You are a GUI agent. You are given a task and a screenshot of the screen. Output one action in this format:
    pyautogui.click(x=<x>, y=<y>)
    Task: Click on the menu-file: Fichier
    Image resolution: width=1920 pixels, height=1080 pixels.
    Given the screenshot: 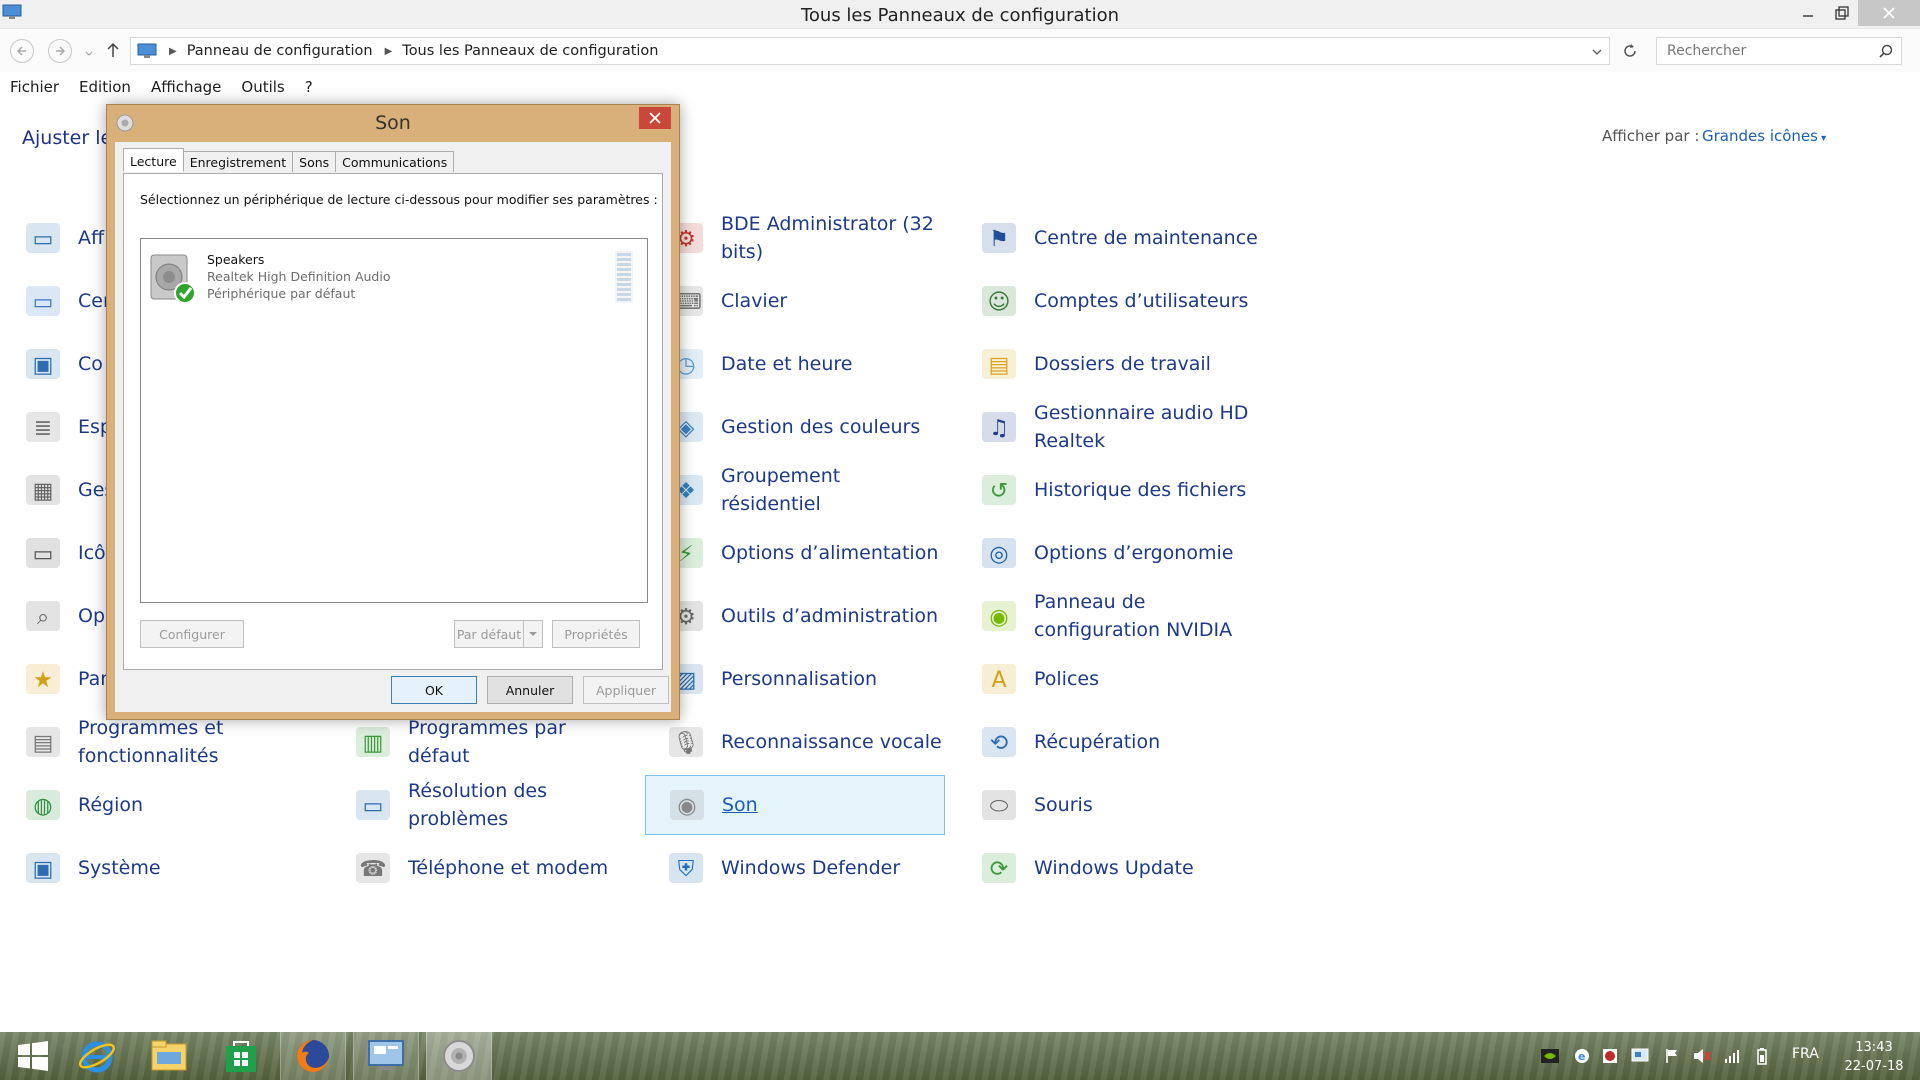 What is the action you would take?
    pyautogui.click(x=34, y=87)
    